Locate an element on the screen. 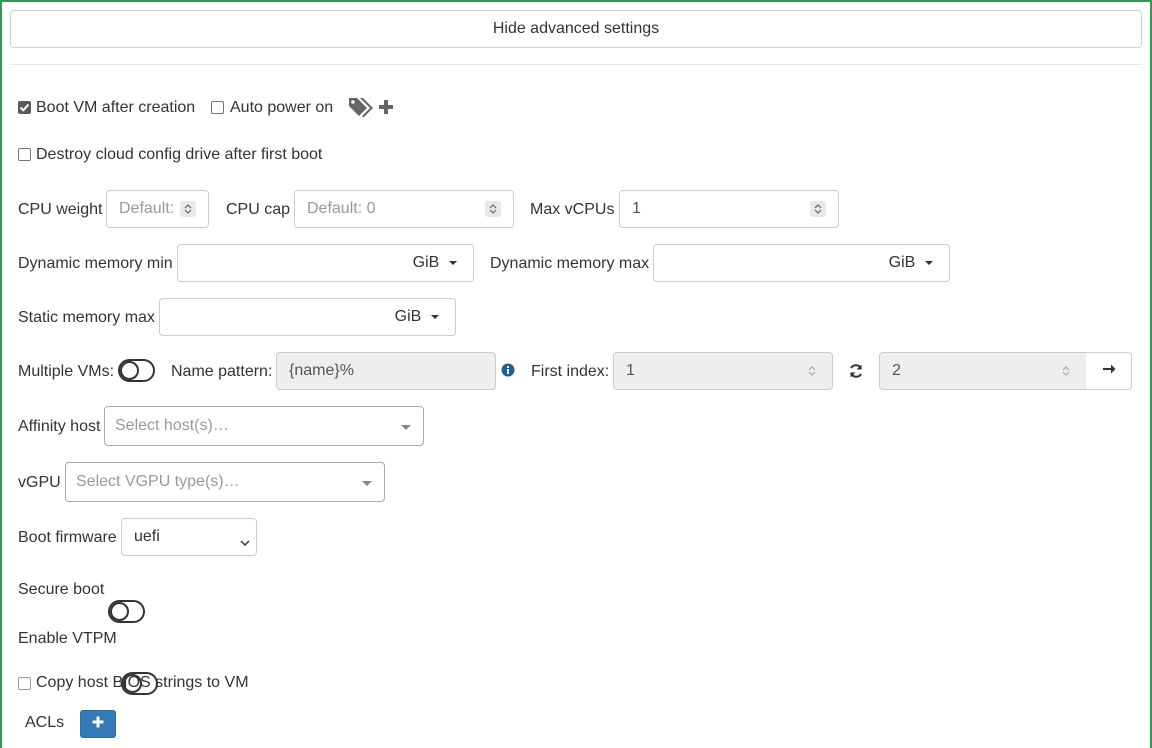 The height and width of the screenshot is (748, 1152). max-vcpus-input: 1 is located at coordinates (729, 209).